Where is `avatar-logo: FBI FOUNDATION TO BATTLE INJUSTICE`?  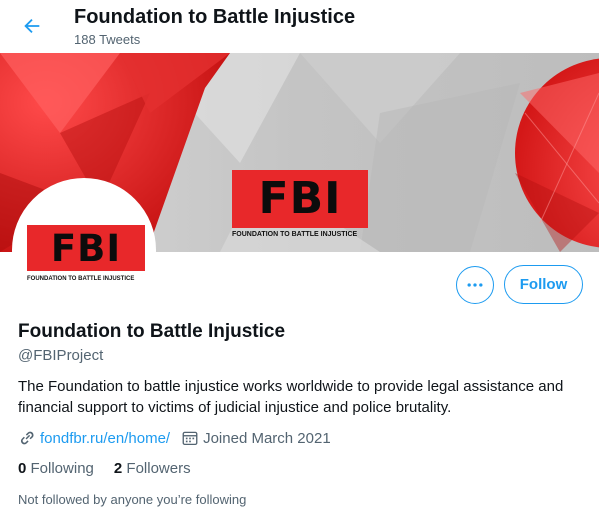 avatar-logo: FBI FOUNDATION TO BATTLE INJUSTICE is located at coordinates (86, 253).